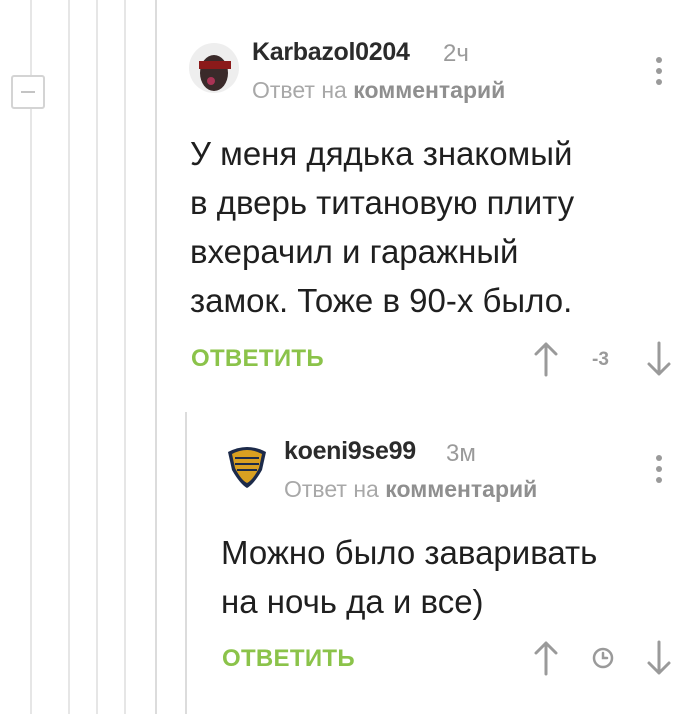 Image resolution: width=700 pixels, height=714 pixels. I want to click on comment-body: Можно было заваривать на ночь да и все), so click(409, 577).